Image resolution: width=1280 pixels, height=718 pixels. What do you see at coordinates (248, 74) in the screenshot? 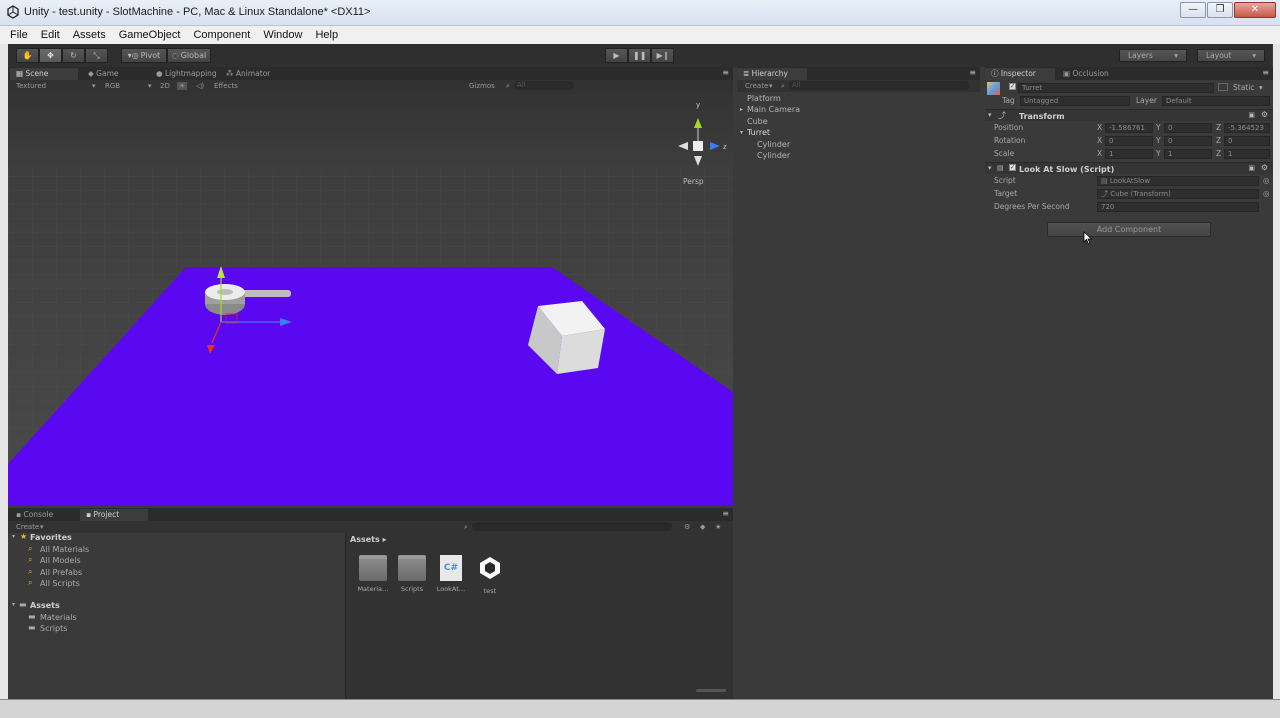
I see `tab-animator: ⁂ Animator` at bounding box center [248, 74].